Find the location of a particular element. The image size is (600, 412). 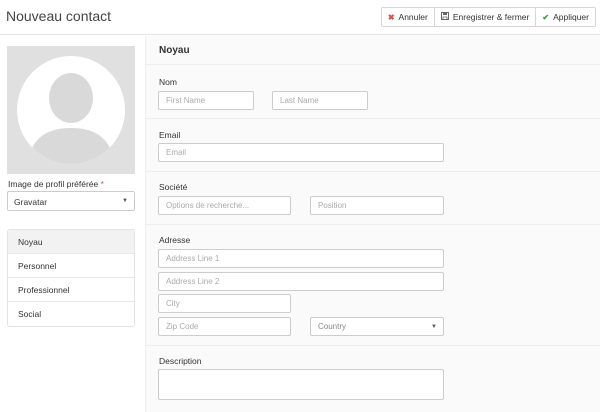

profile-image-select-value: Gravatar is located at coordinates (31, 202).